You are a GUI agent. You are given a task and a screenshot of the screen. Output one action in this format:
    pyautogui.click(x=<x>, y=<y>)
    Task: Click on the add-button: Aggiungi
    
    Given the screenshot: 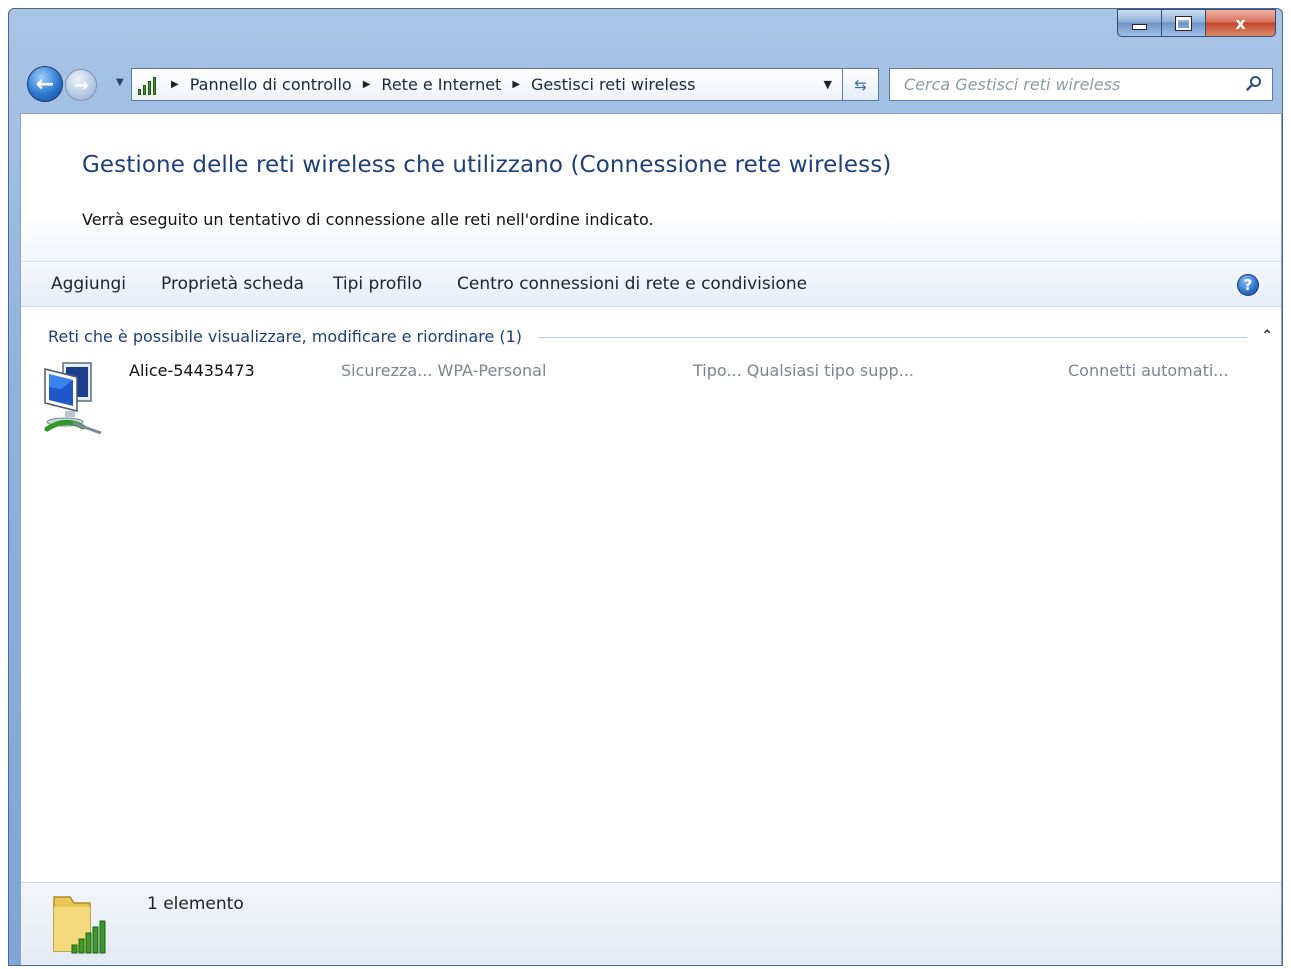 What is the action you would take?
    pyautogui.click(x=88, y=284)
    